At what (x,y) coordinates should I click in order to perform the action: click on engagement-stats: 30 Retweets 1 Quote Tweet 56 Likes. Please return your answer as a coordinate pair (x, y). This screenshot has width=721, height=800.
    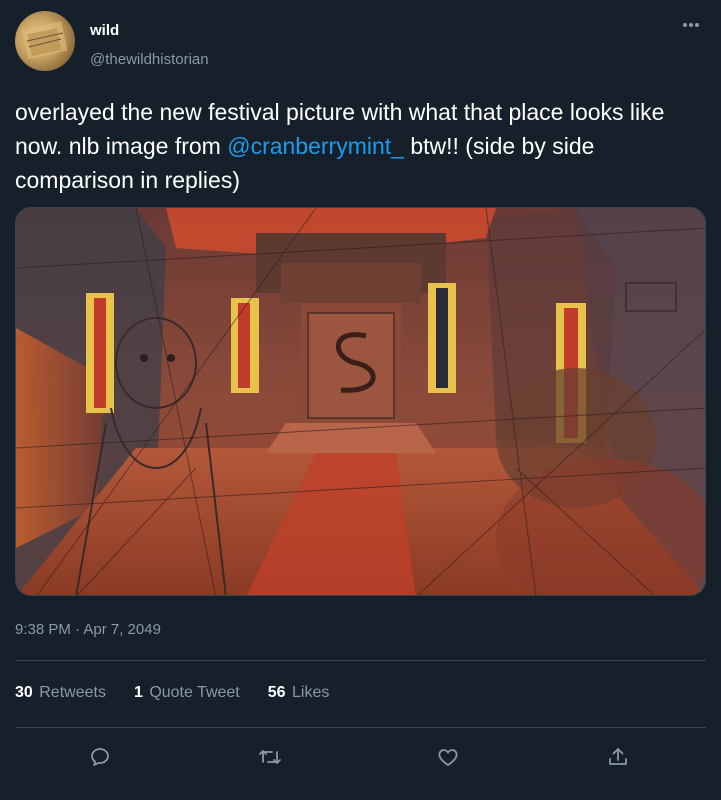
    Looking at the image, I should click on (172, 693).